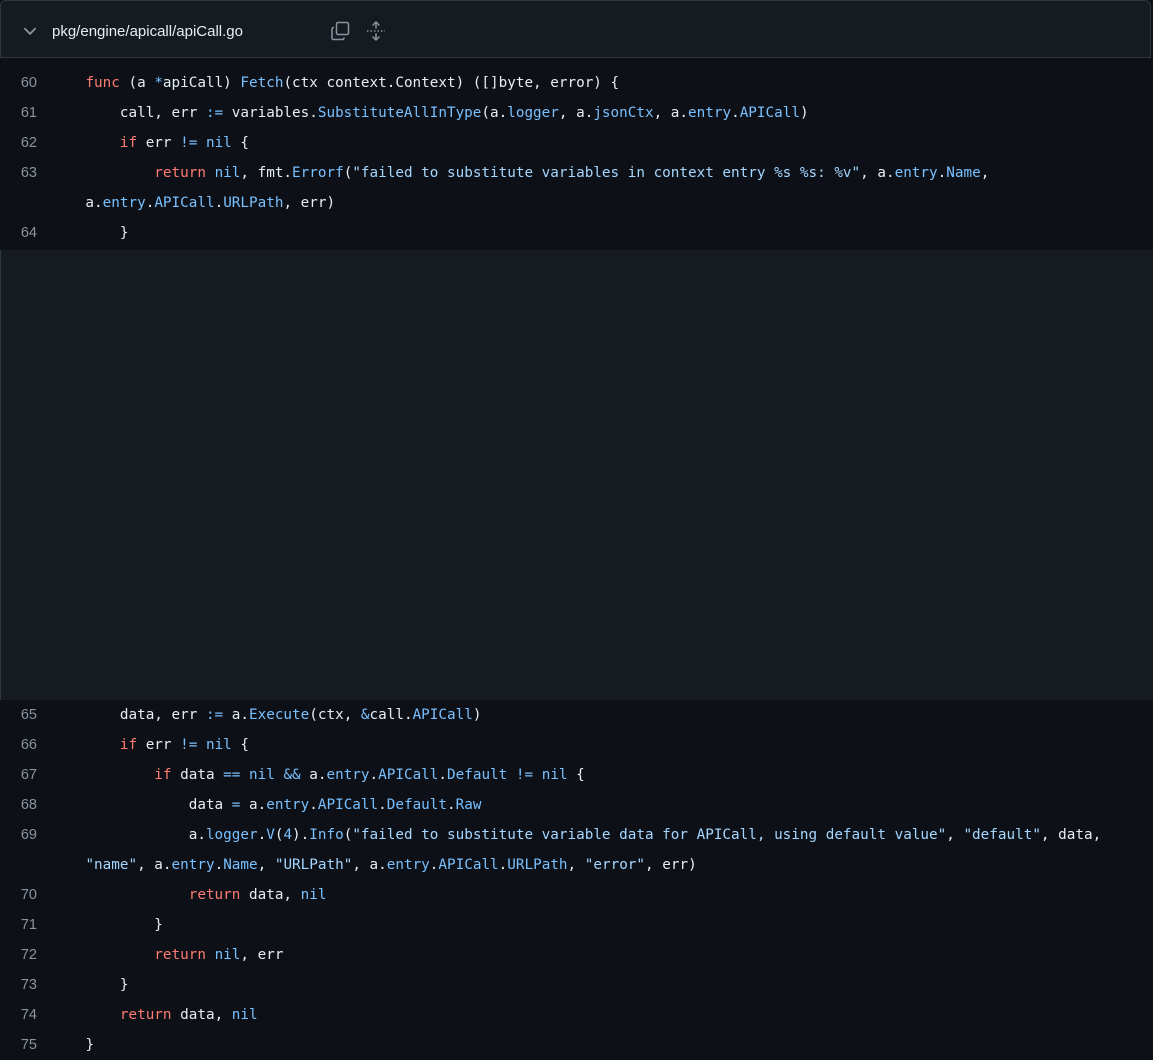 Image resolution: width=1153 pixels, height=1060 pixels. What do you see at coordinates (270, 113) in the screenshot?
I see `code-token: variables.` at bounding box center [270, 113].